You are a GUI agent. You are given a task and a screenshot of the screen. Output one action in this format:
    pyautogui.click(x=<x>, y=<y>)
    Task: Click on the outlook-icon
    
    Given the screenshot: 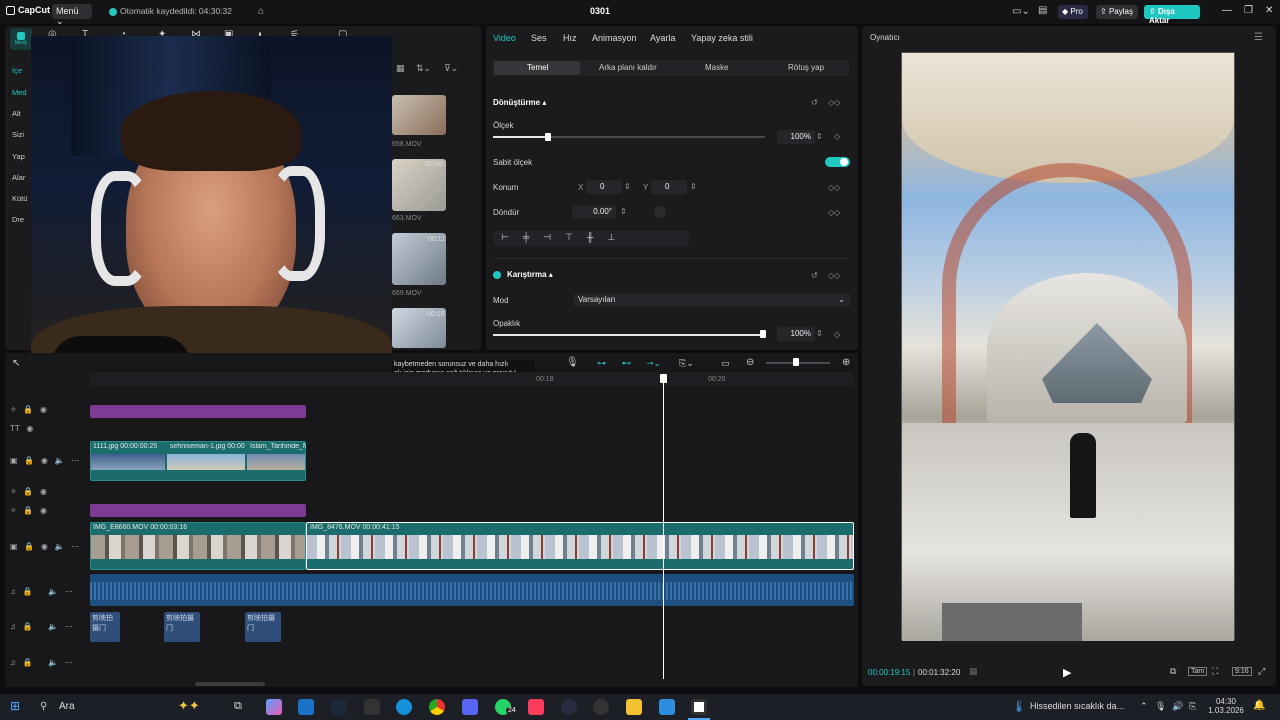 What is the action you would take?
    pyautogui.click(x=306, y=707)
    